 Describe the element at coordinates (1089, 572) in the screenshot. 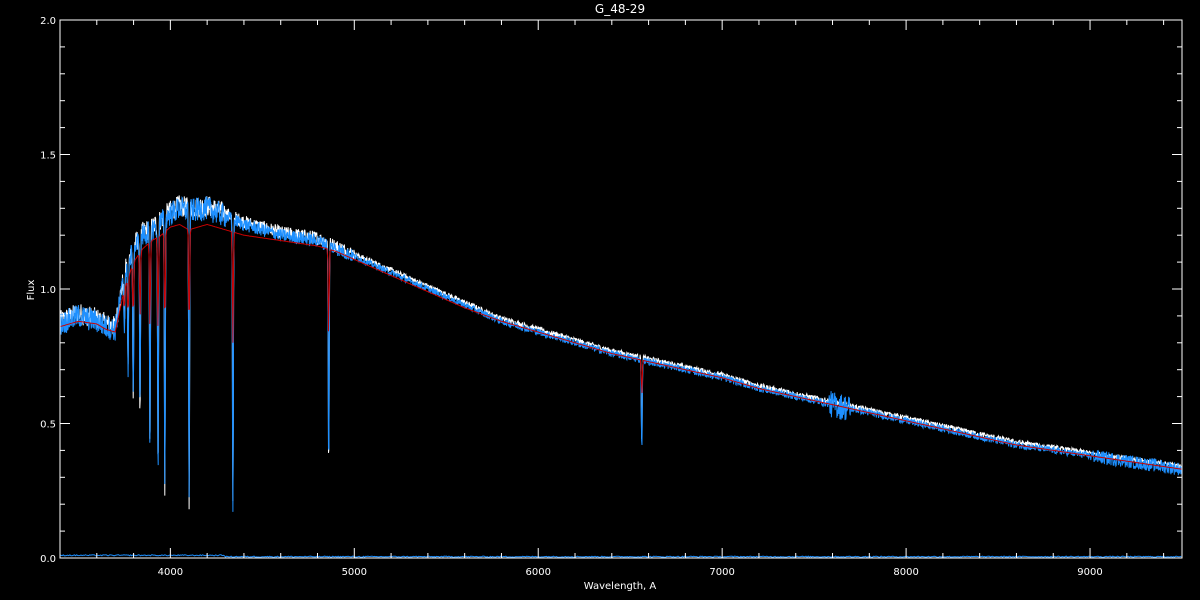

I see `x-tick-label: 9000` at that location.